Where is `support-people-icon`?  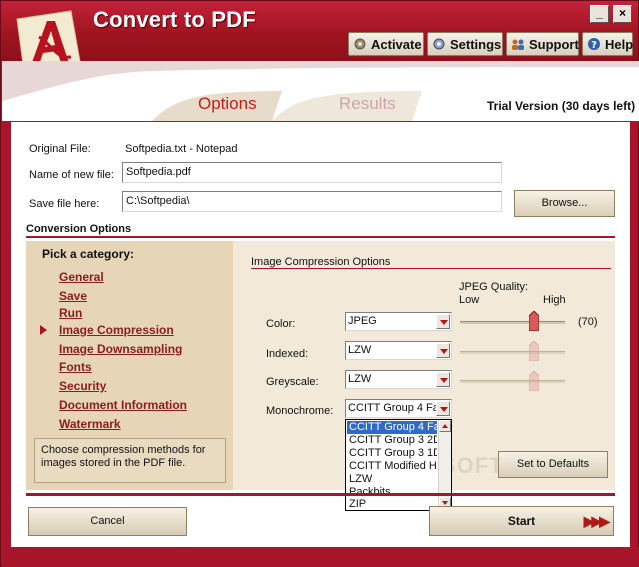
support-people-icon is located at coordinates (518, 44).